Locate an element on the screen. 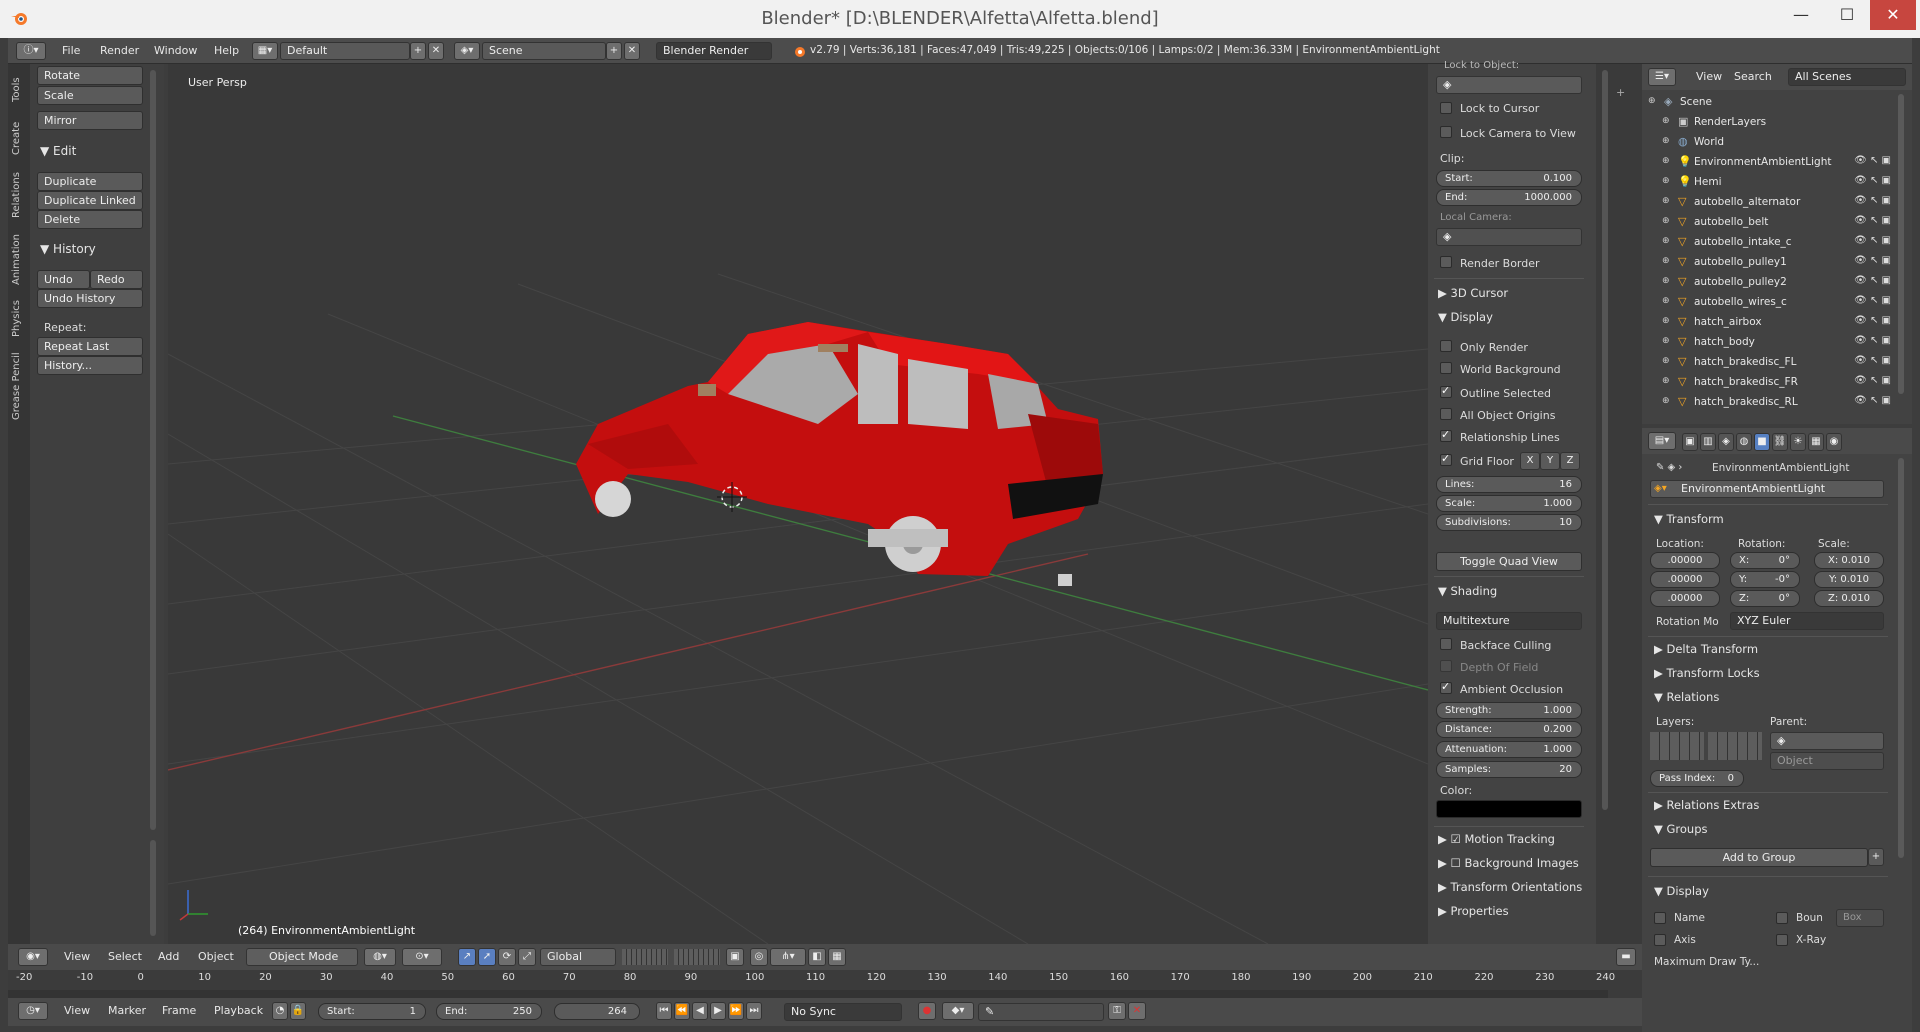 The height and width of the screenshot is (1032, 1920). tab-physics: Physics is located at coordinates (19, 319).